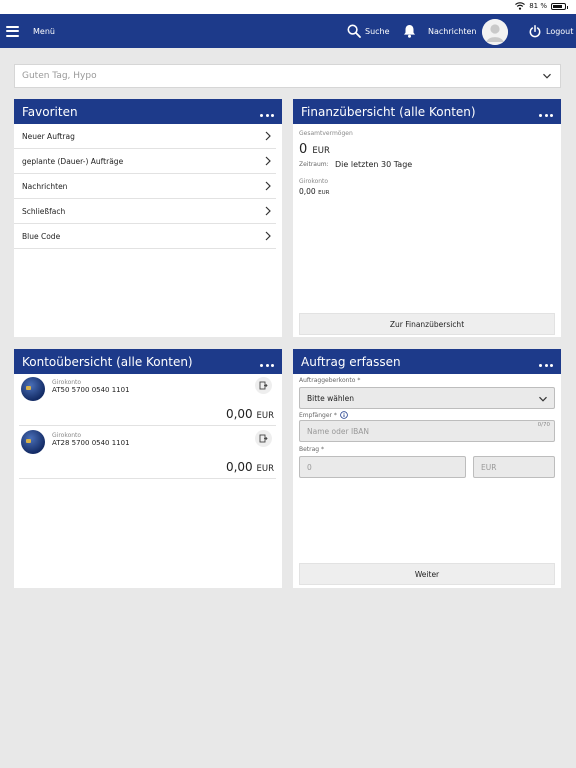 Image resolution: width=576 pixels, height=768 pixels. What do you see at coordinates (48, 136) in the screenshot?
I see `favorite-item-label: Neuer Auftrag` at bounding box center [48, 136].